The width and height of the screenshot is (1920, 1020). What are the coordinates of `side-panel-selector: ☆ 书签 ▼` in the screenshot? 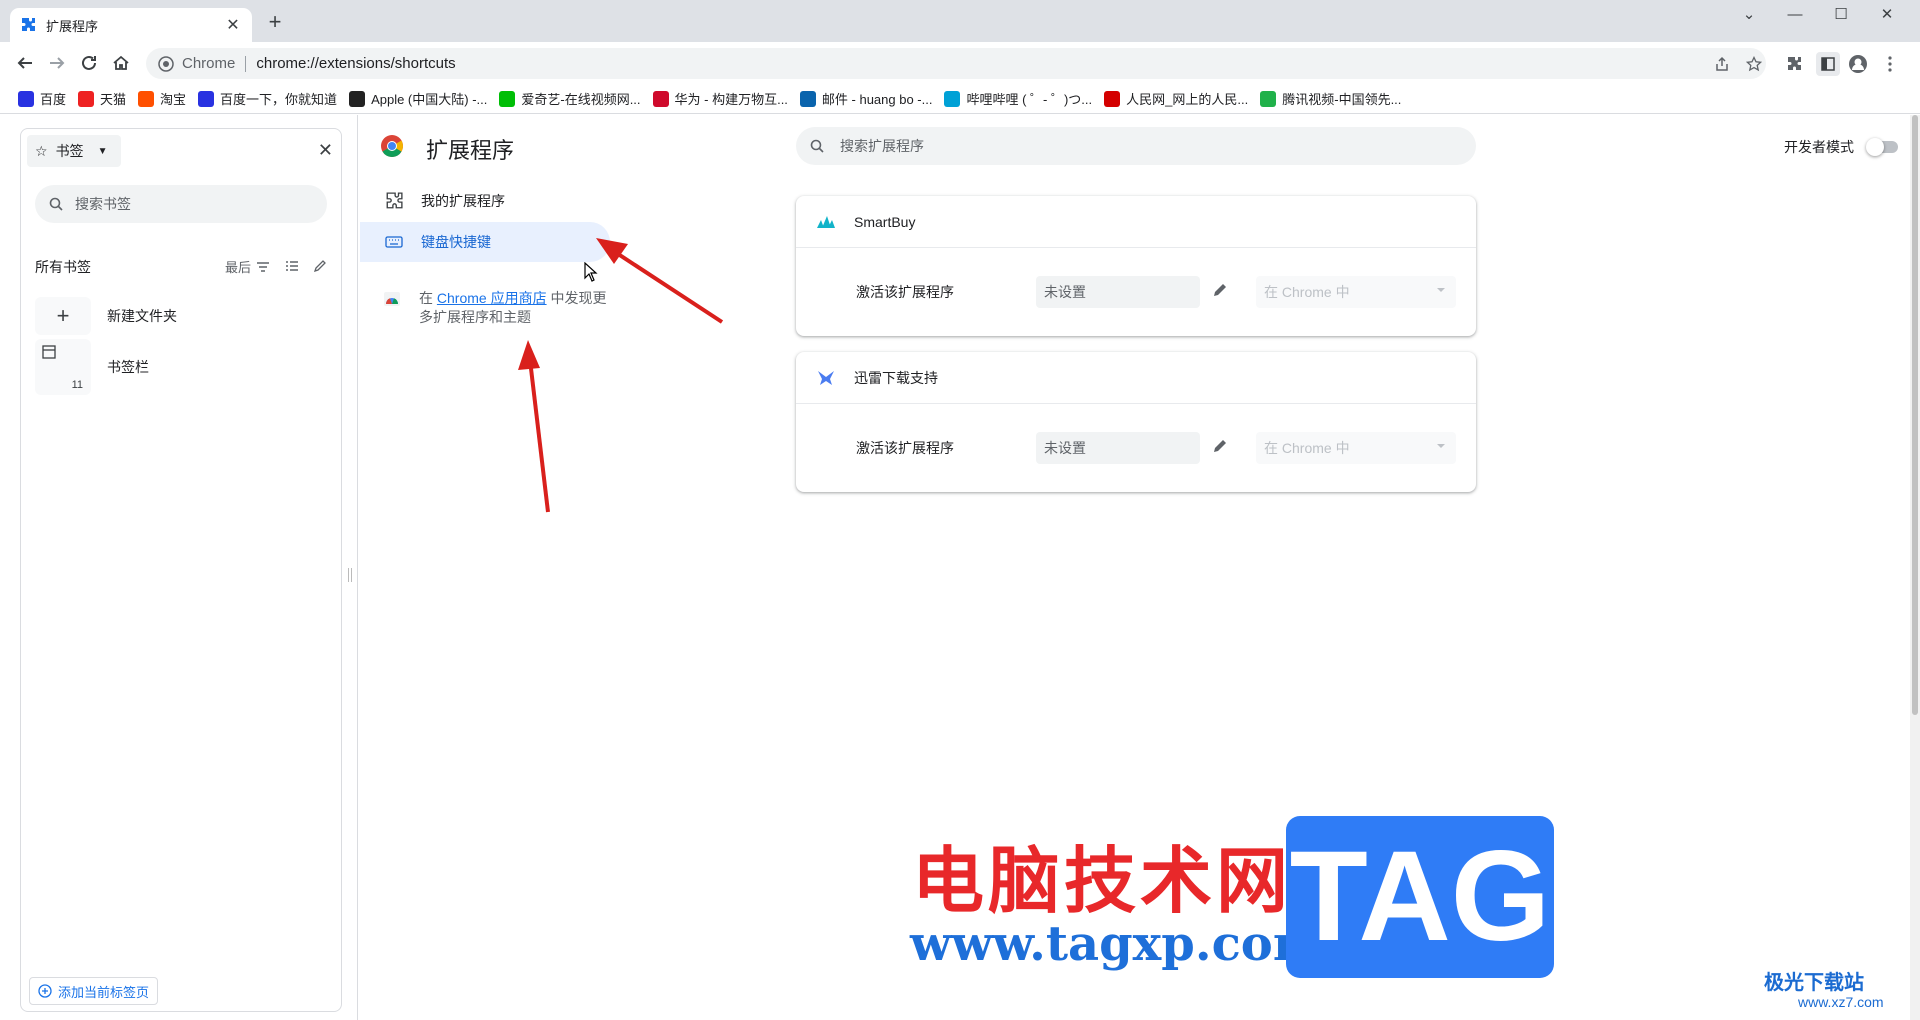 It's located at (74, 151).